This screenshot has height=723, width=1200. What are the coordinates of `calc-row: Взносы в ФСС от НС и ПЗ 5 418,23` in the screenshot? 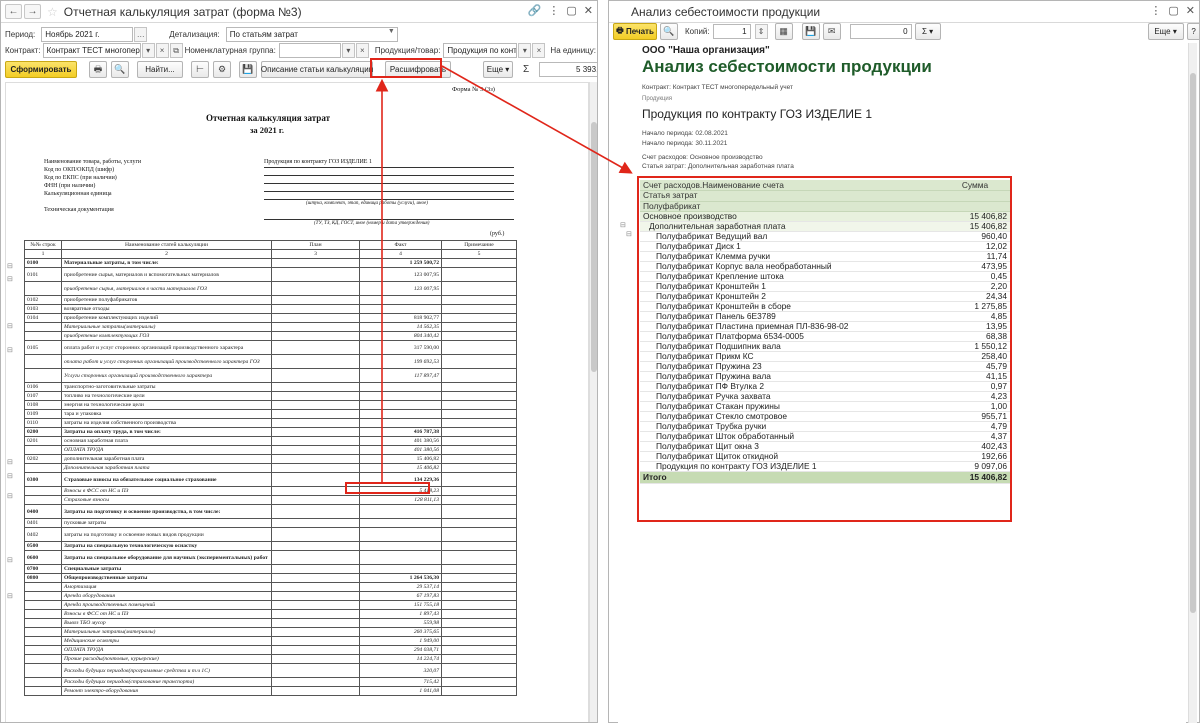 It's located at (270, 491).